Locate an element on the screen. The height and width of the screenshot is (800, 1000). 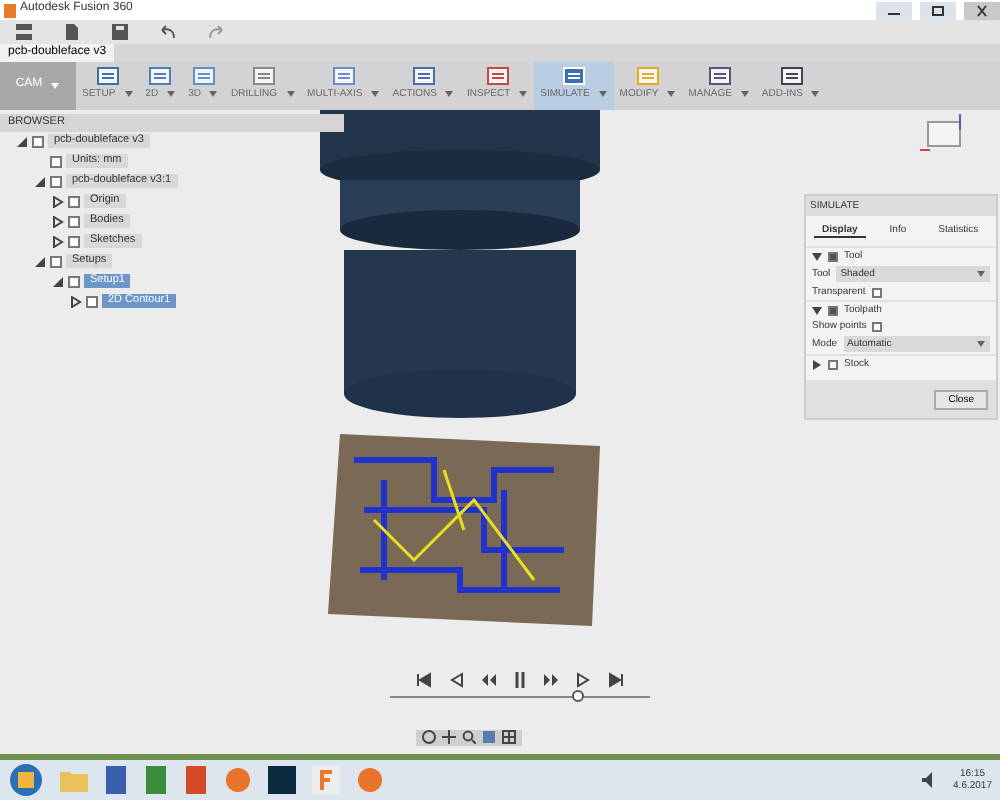
grid-menu-icon is located at coordinates (24, 32).